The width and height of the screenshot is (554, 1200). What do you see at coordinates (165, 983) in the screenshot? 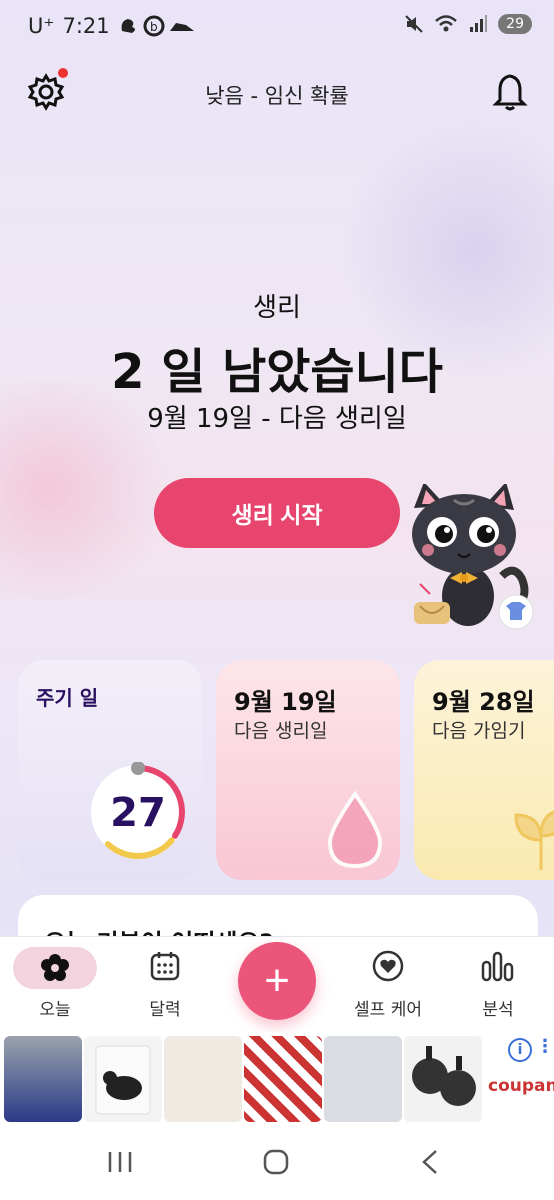
I see `nav-item-calendar: 달력` at bounding box center [165, 983].